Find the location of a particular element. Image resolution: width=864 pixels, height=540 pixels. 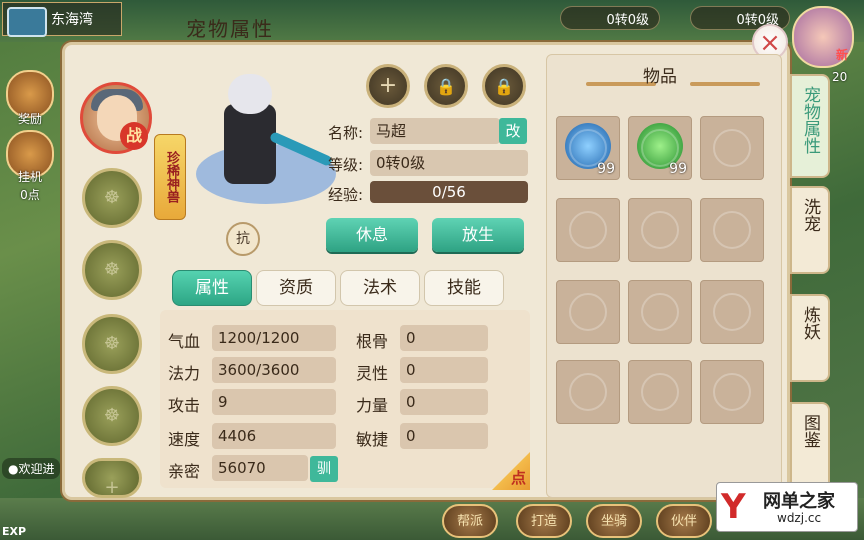

sprite-head is located at coordinates (250, 94).